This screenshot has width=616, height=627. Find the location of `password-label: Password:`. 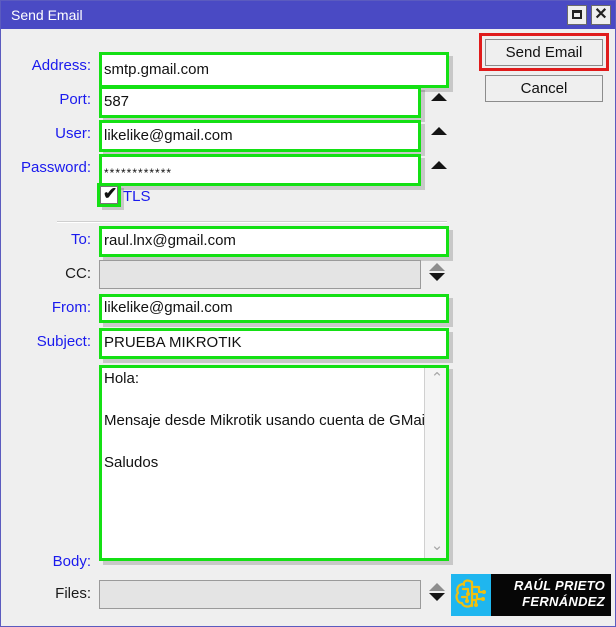

password-label: Password: is located at coordinates (55, 167).